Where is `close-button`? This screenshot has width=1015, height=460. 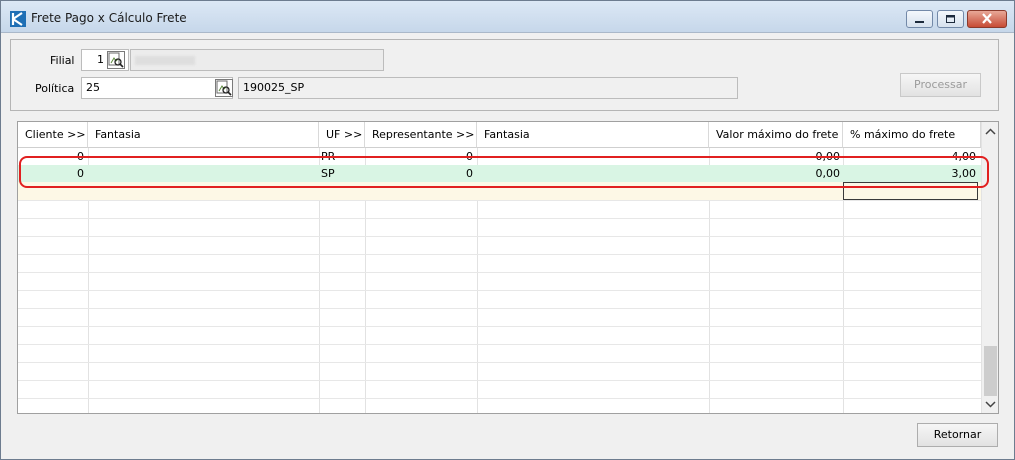
close-button is located at coordinates (987, 19).